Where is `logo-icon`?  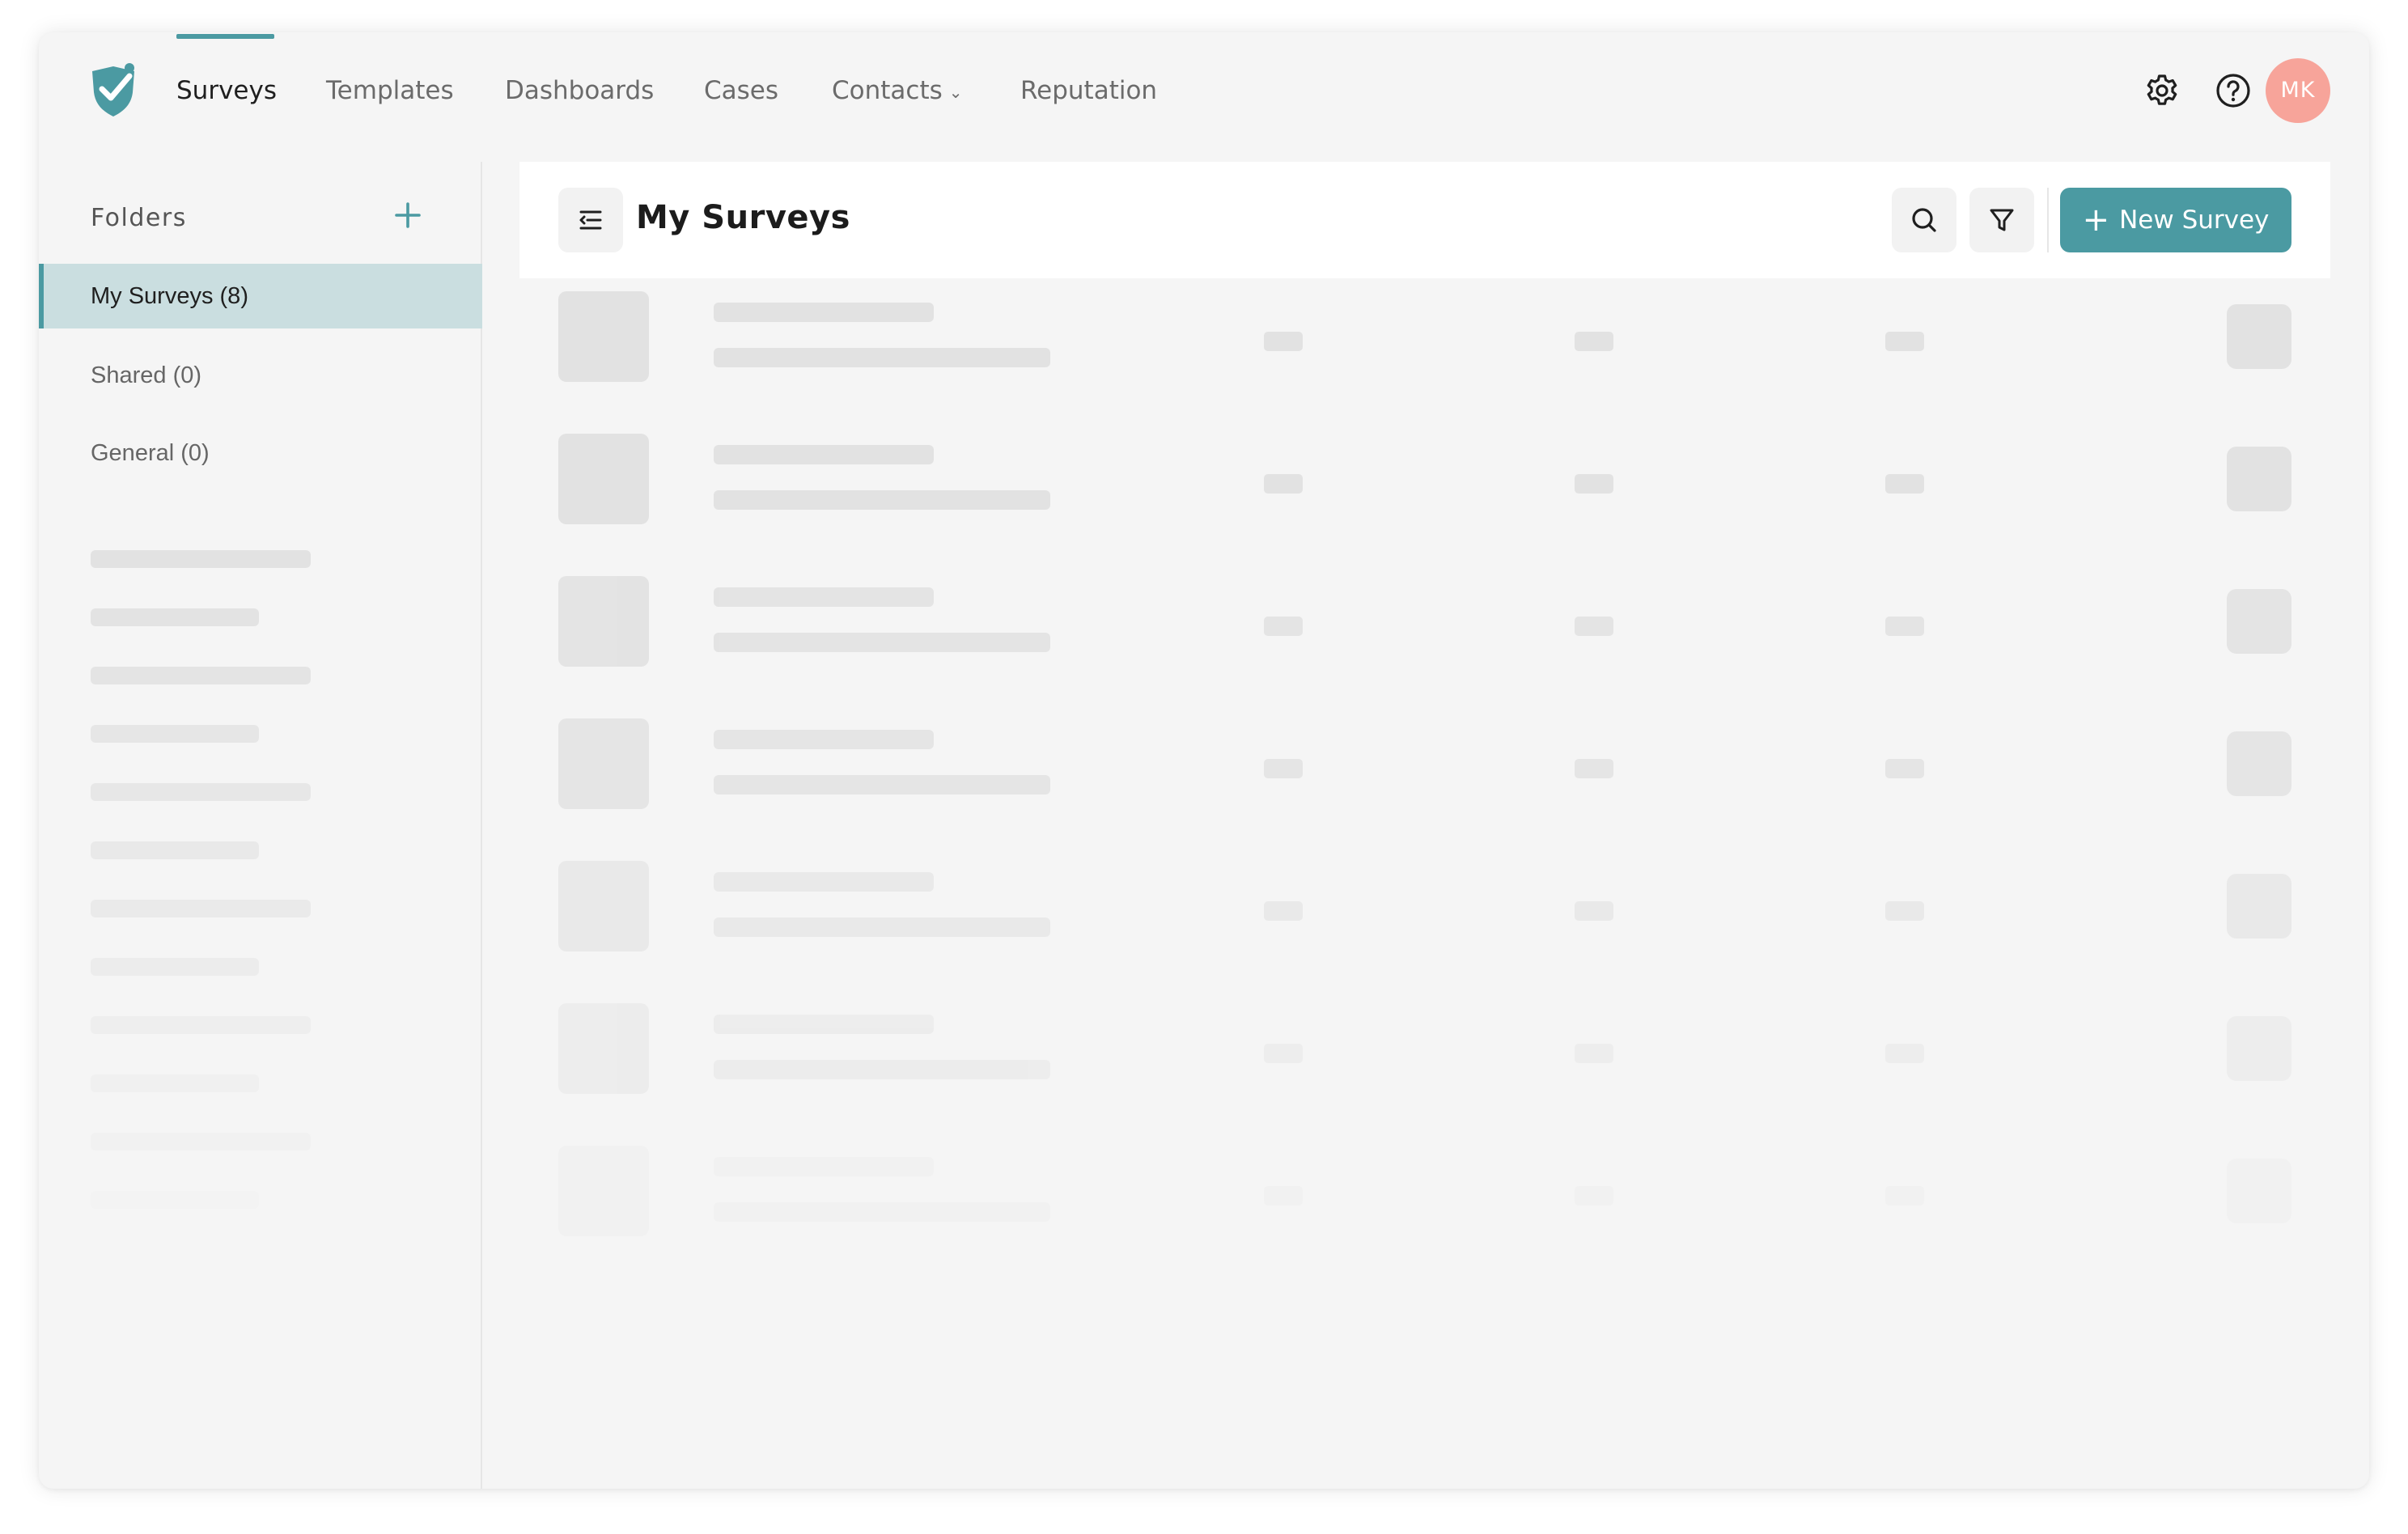 logo-icon is located at coordinates (113, 89).